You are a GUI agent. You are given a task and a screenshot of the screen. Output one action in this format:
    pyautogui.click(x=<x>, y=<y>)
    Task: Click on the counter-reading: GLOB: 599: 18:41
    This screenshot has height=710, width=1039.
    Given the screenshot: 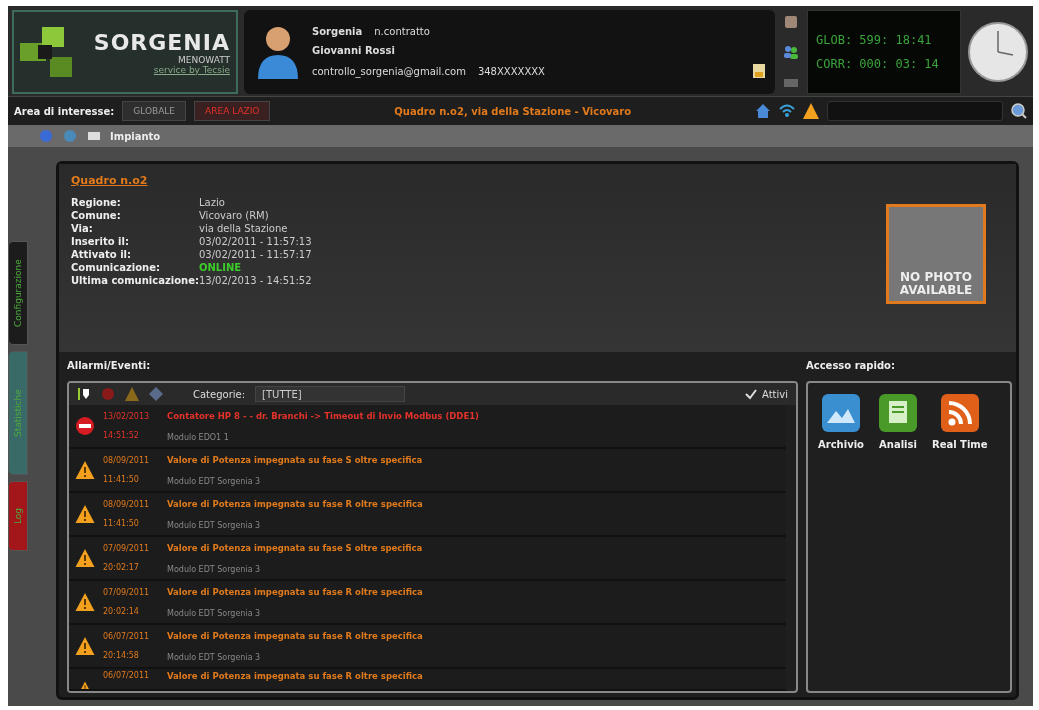 What is the action you would take?
    pyautogui.click(x=874, y=40)
    